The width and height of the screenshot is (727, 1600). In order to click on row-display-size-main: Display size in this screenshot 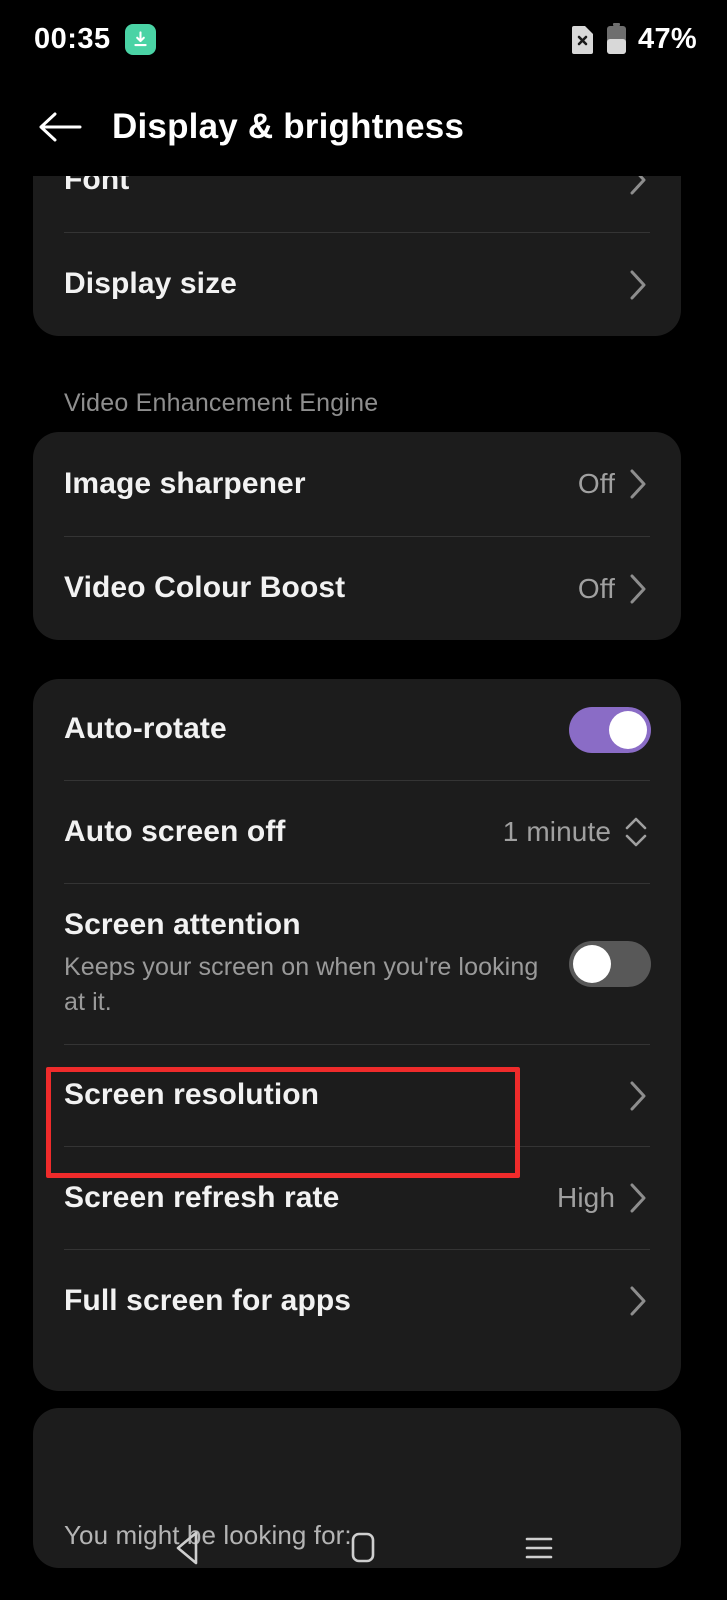, I will do `click(344, 284)`.